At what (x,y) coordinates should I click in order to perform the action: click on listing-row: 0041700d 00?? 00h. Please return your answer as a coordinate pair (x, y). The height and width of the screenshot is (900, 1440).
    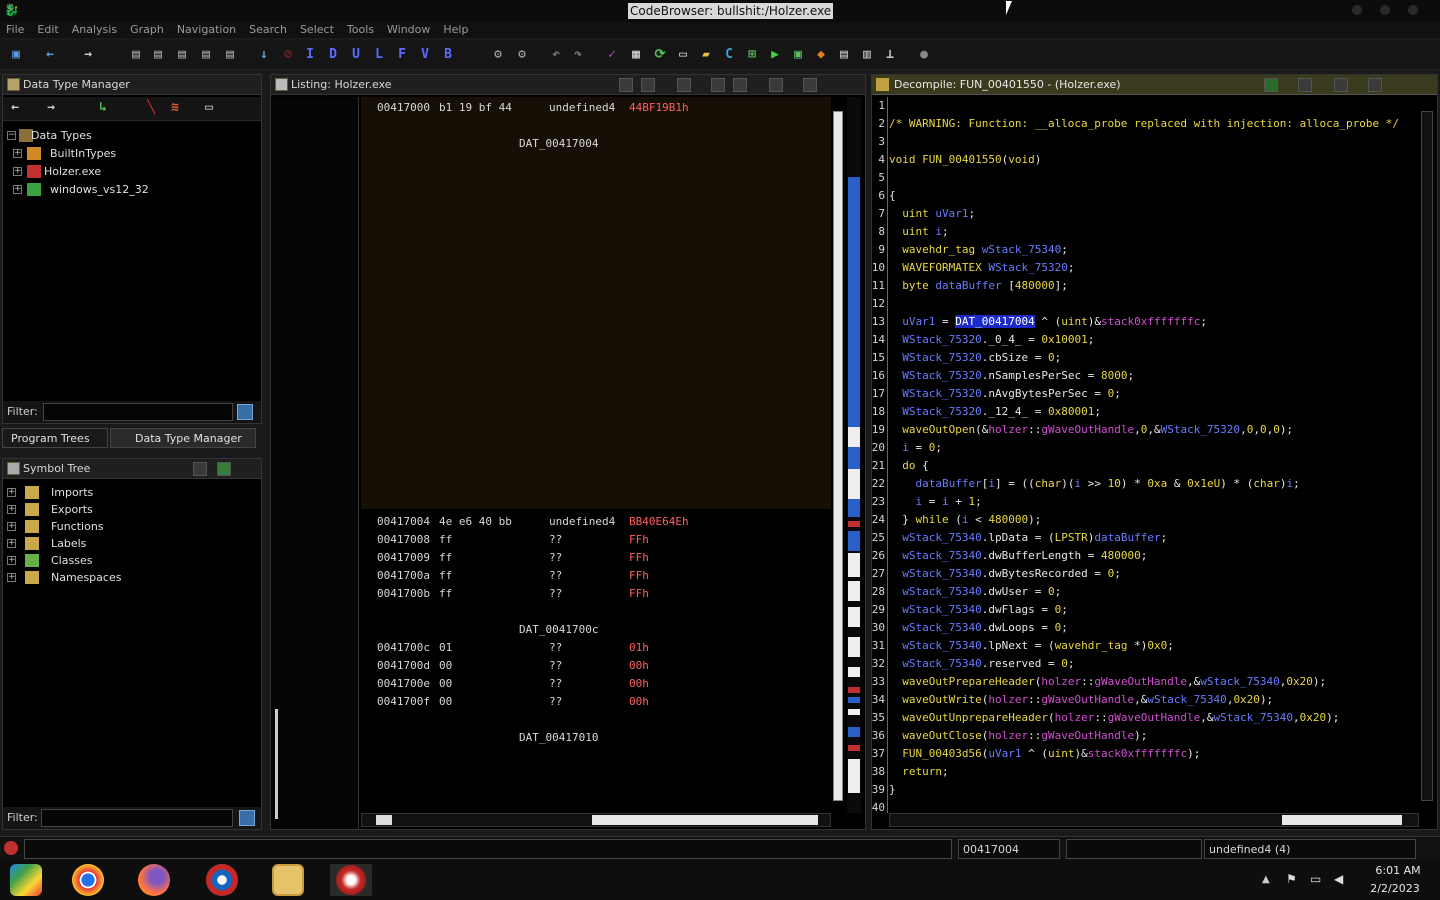
    Looking at the image, I should click on (513, 666).